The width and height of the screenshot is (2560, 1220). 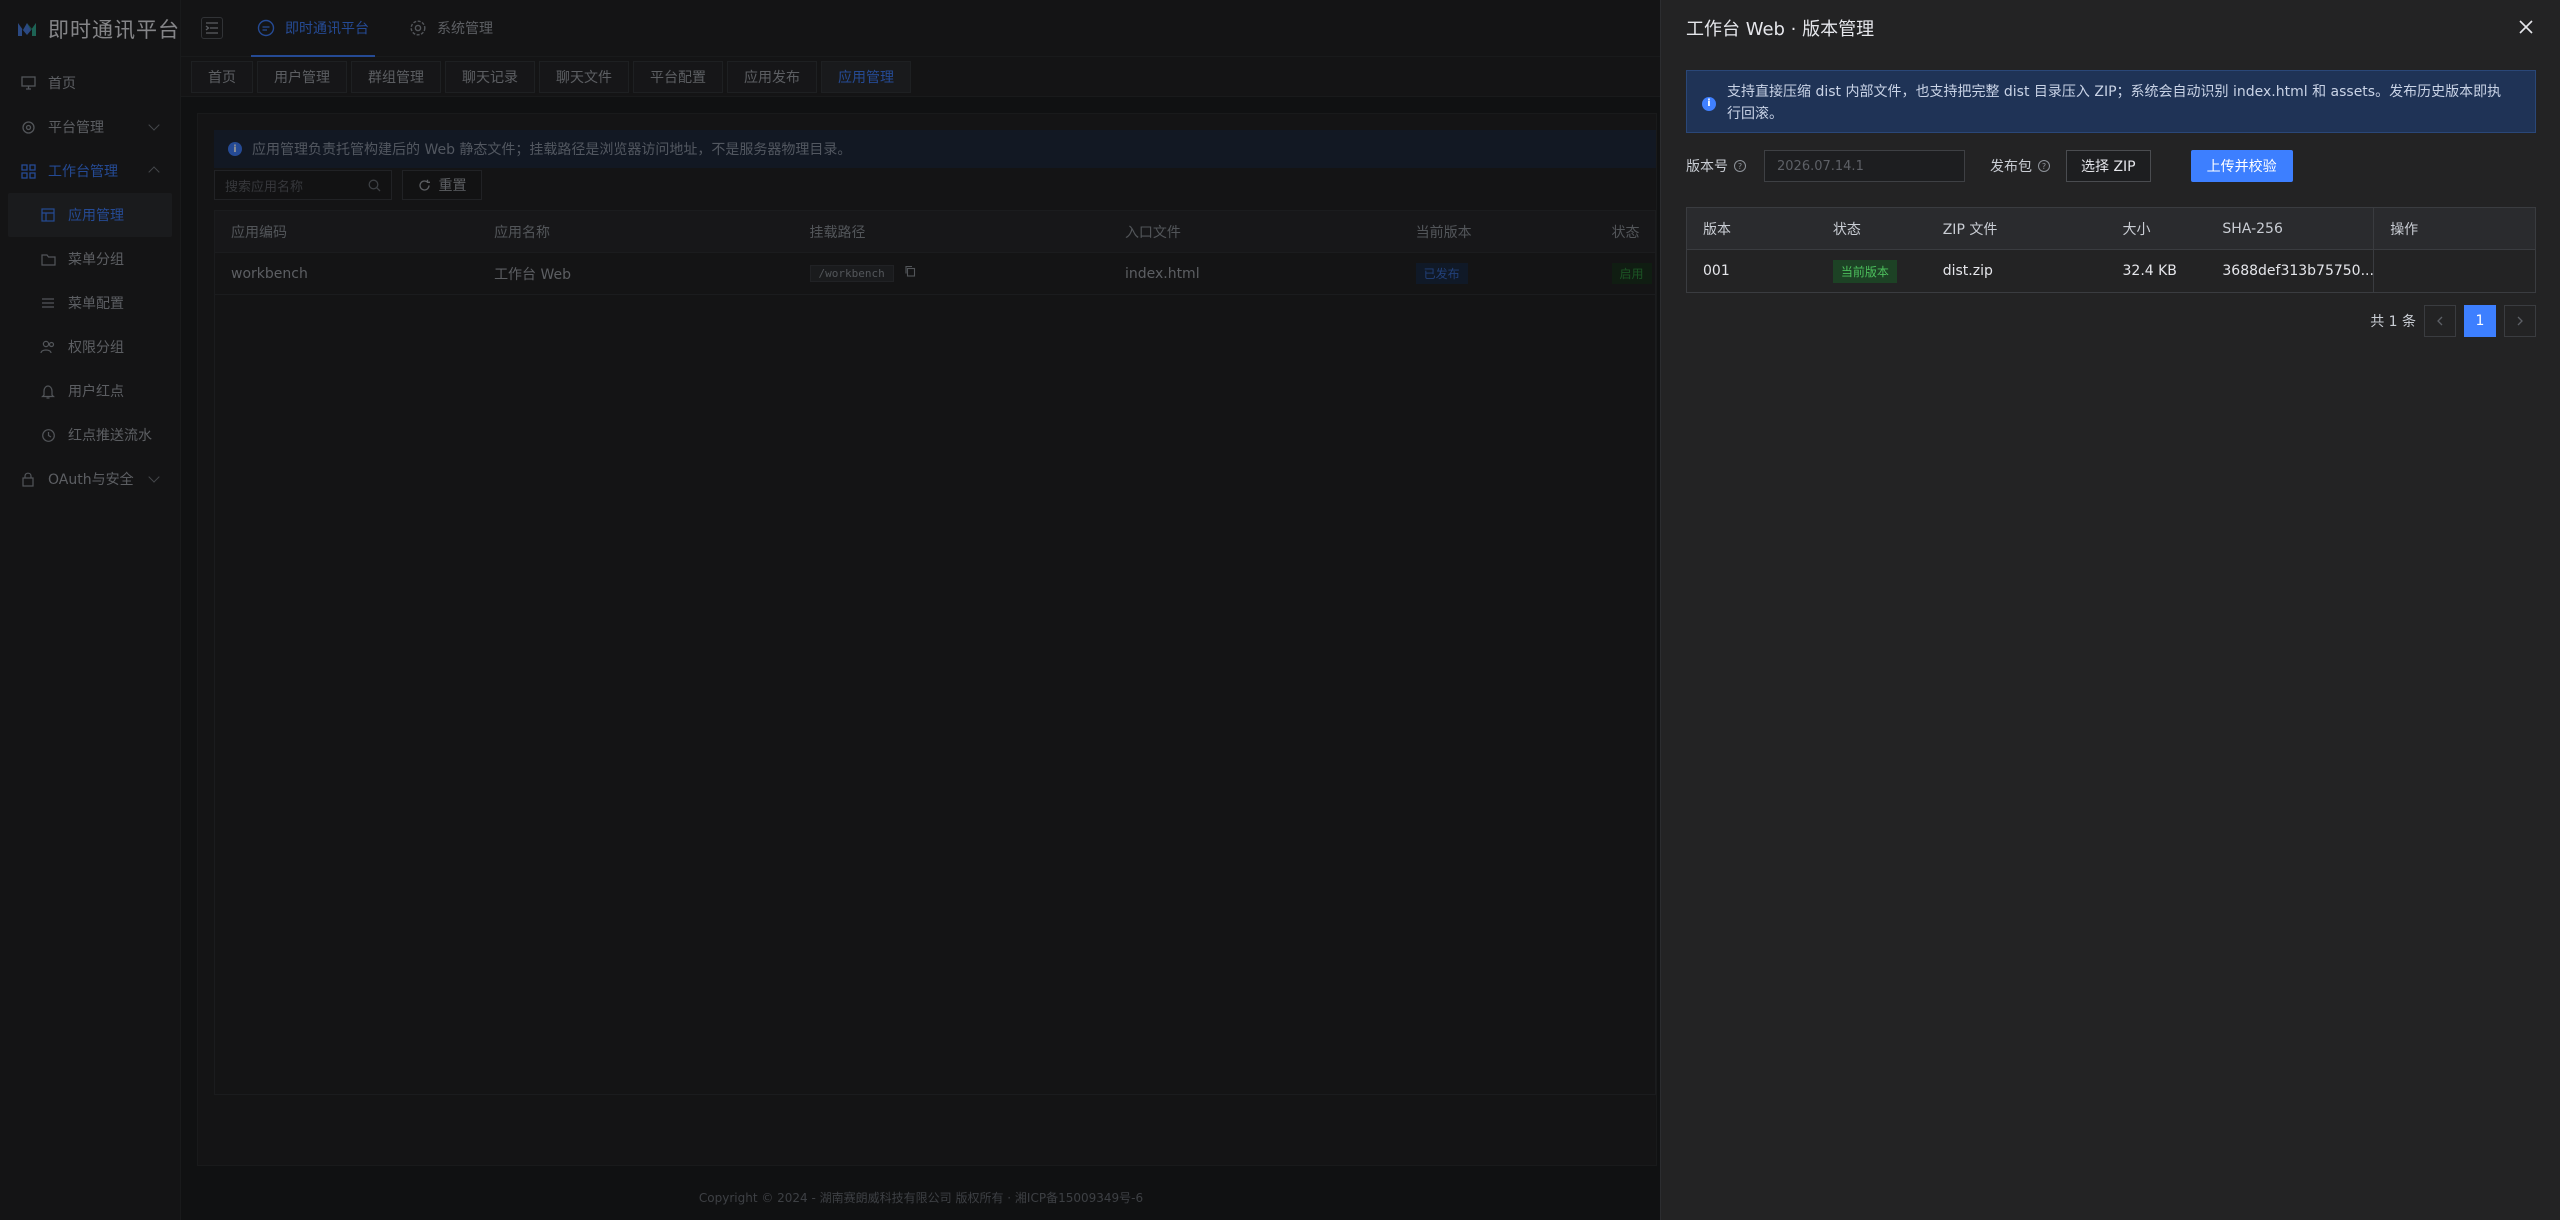 I want to click on col-header: 操作, so click(x=2454, y=228).